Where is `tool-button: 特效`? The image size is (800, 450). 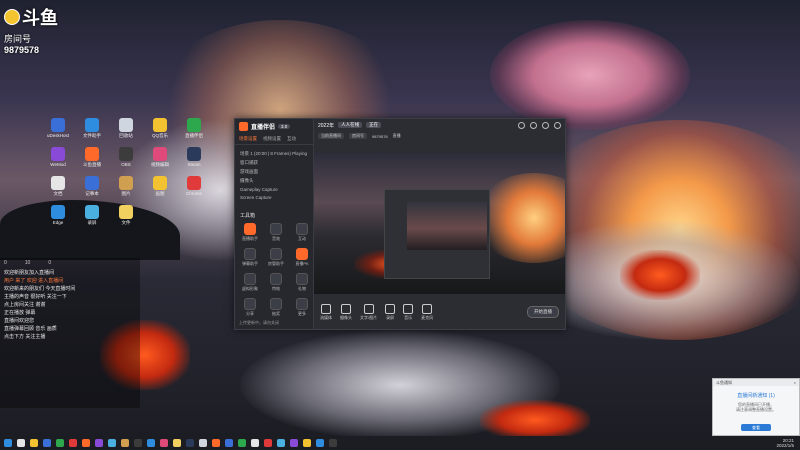
tool-button: 特效 is located at coordinates (276, 282).